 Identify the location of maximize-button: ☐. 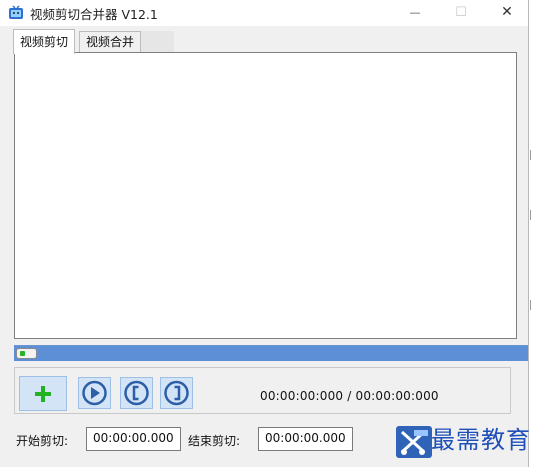
(461, 13).